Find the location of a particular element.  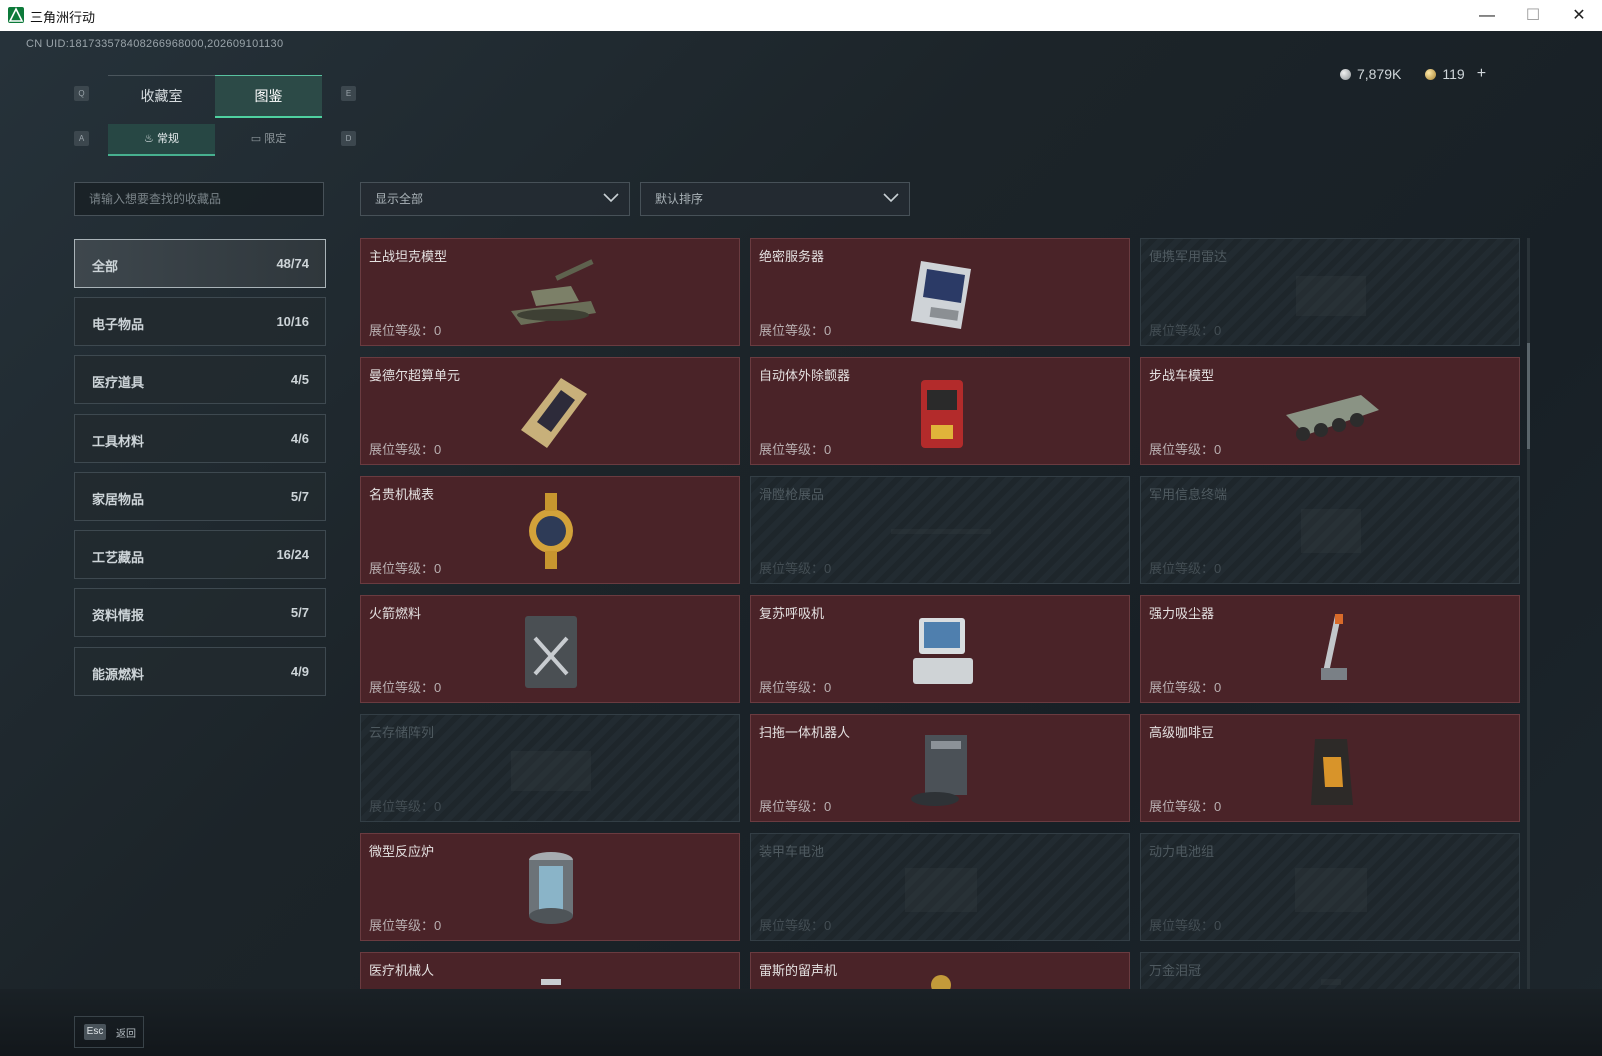

category-energy: 能源燃料 4/9 is located at coordinates (200, 671).